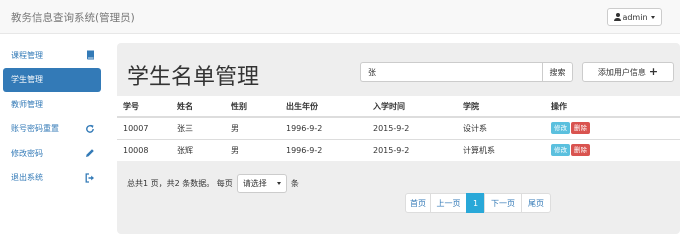 The image size is (680, 243). I want to click on page-size-value: 请选择, so click(254, 183).